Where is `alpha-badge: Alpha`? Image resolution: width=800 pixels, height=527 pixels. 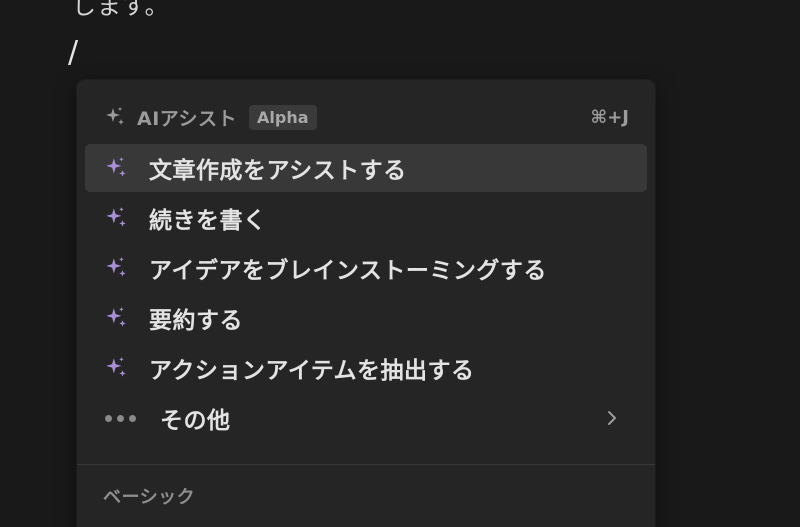
alpha-badge: Alpha is located at coordinates (283, 117).